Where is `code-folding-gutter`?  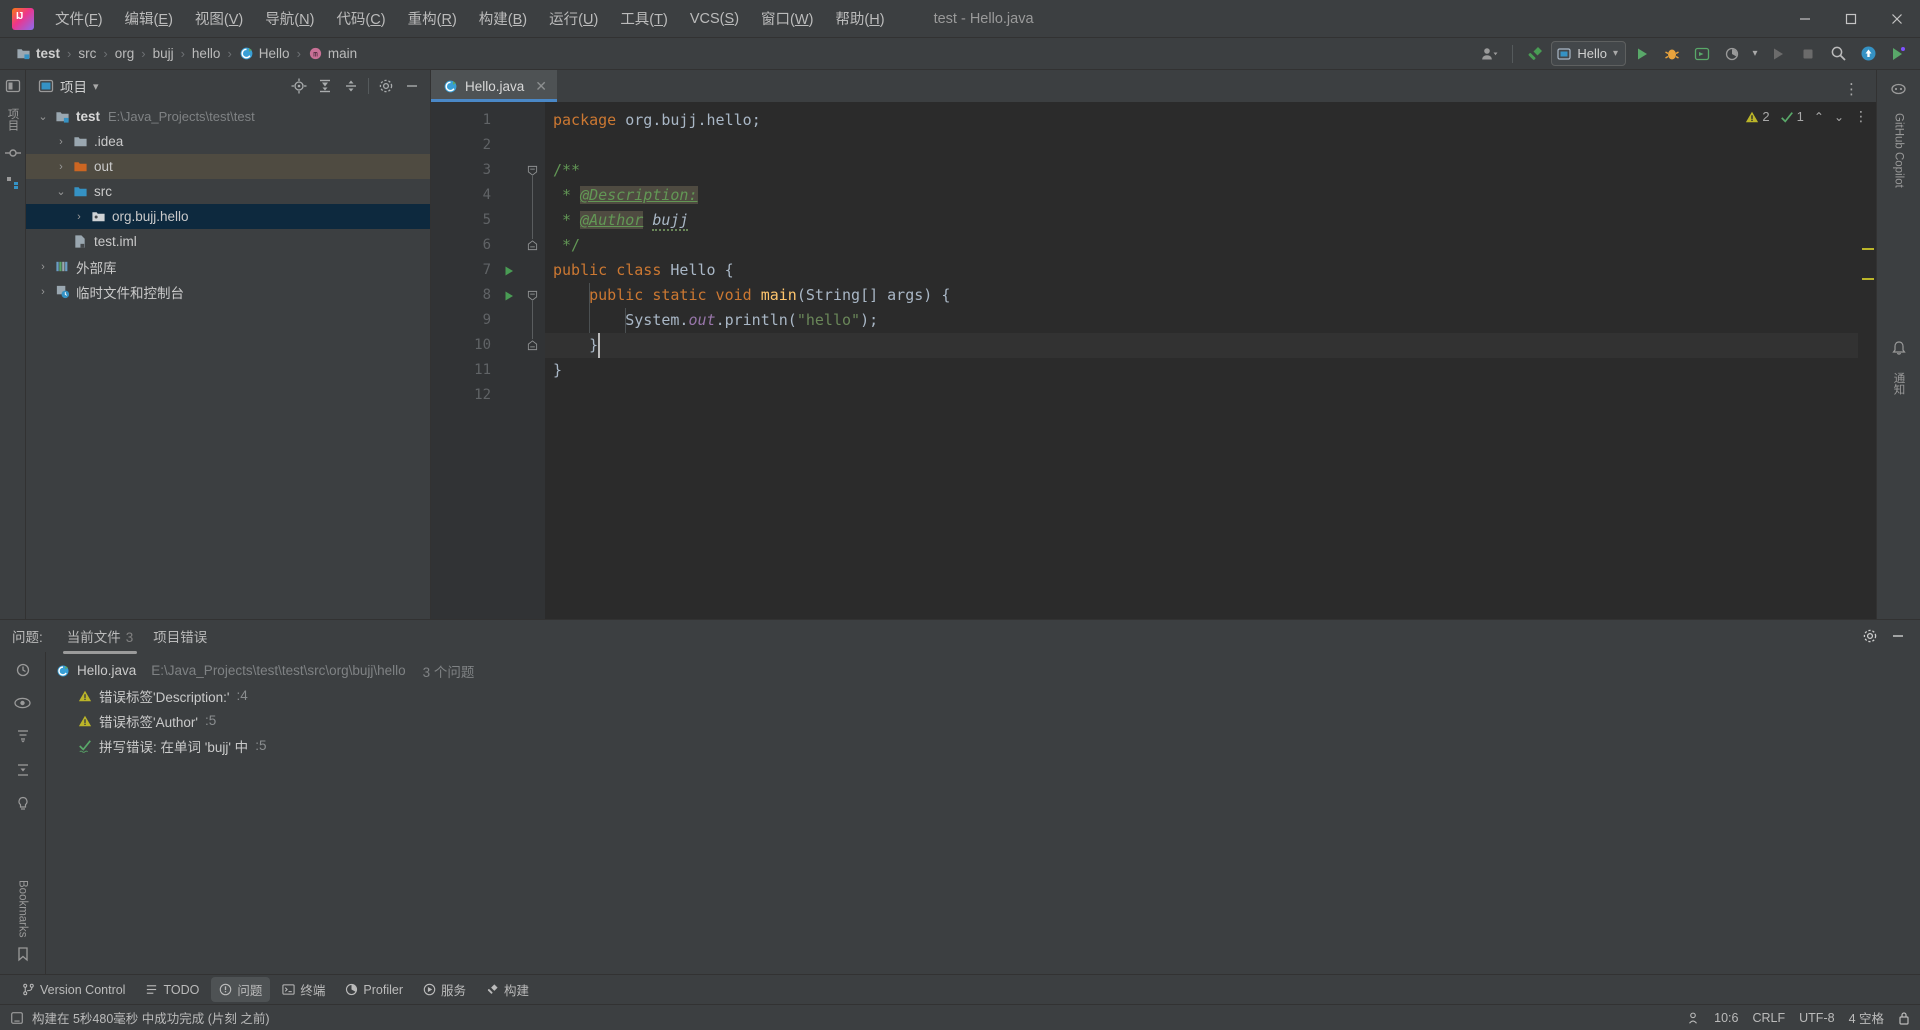
code-folding-gutter is located at coordinates (532, 360).